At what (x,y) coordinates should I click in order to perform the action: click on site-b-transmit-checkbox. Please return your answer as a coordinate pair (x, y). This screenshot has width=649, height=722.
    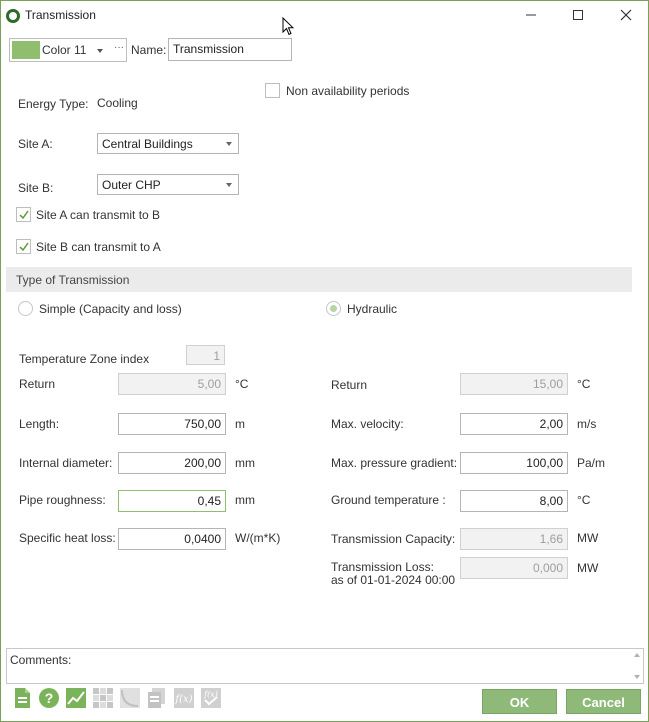
    Looking at the image, I should click on (23, 246).